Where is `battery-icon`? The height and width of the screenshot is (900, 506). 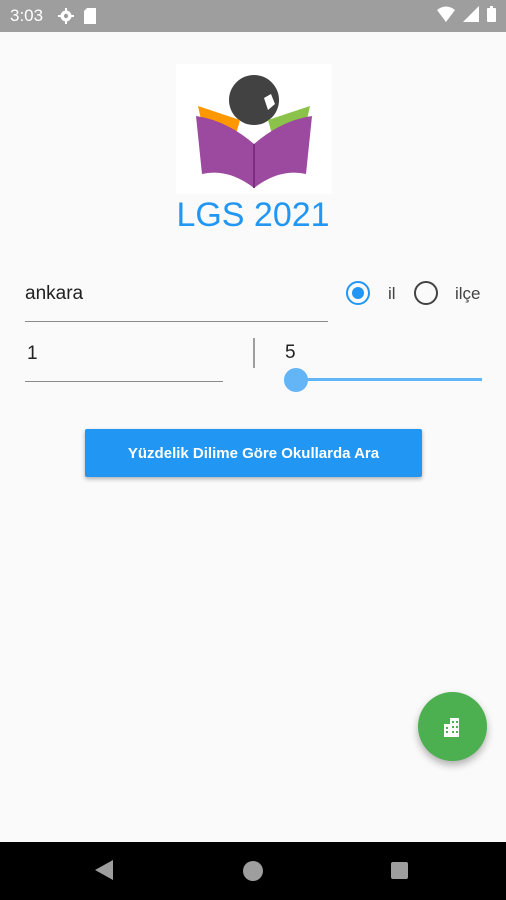 battery-icon is located at coordinates (491, 14).